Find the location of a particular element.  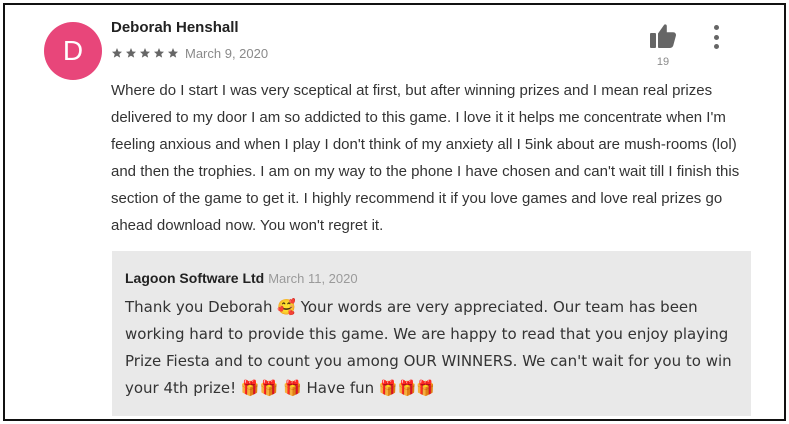

more-vert-icon is located at coordinates (716, 37).